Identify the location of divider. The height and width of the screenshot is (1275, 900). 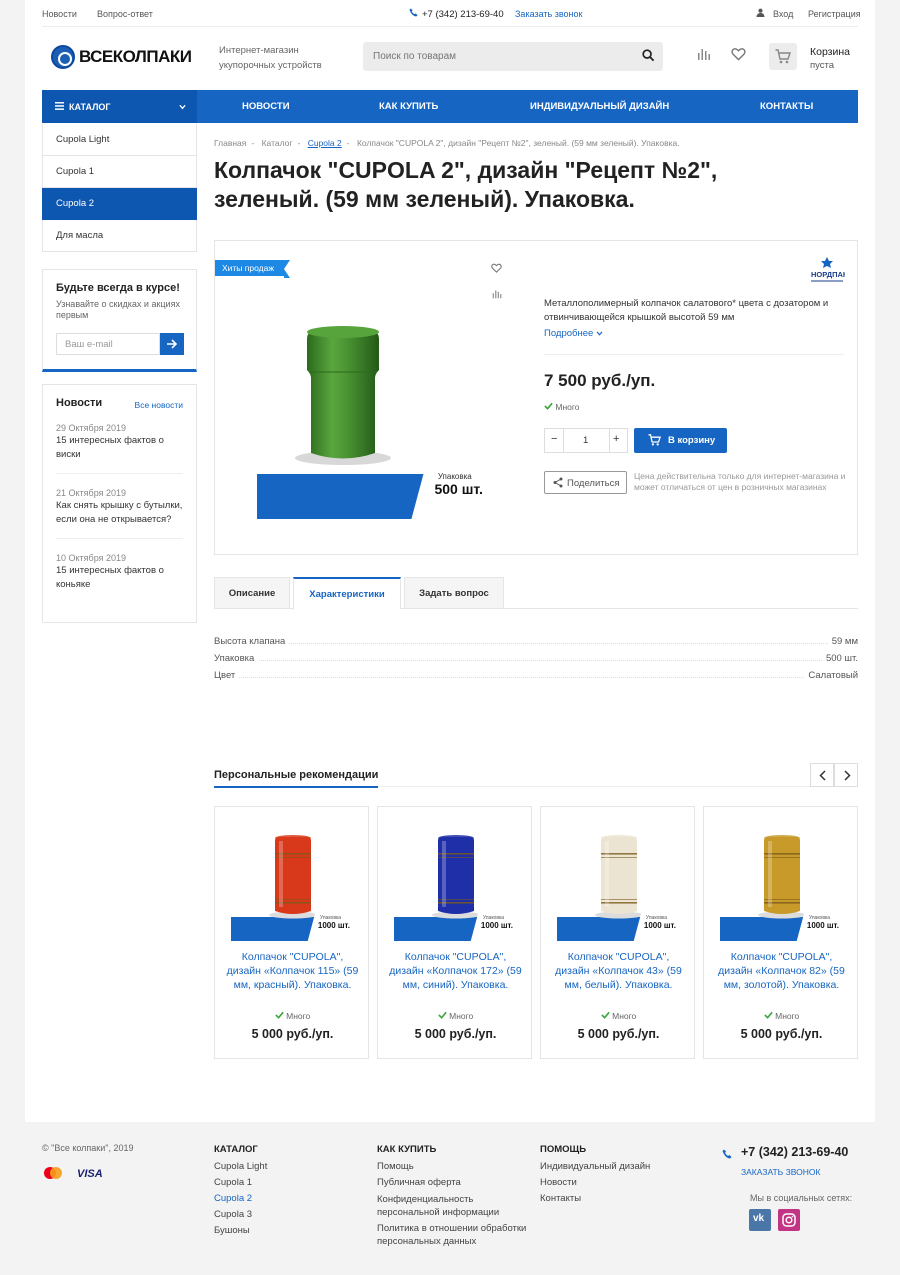
(563, 440).